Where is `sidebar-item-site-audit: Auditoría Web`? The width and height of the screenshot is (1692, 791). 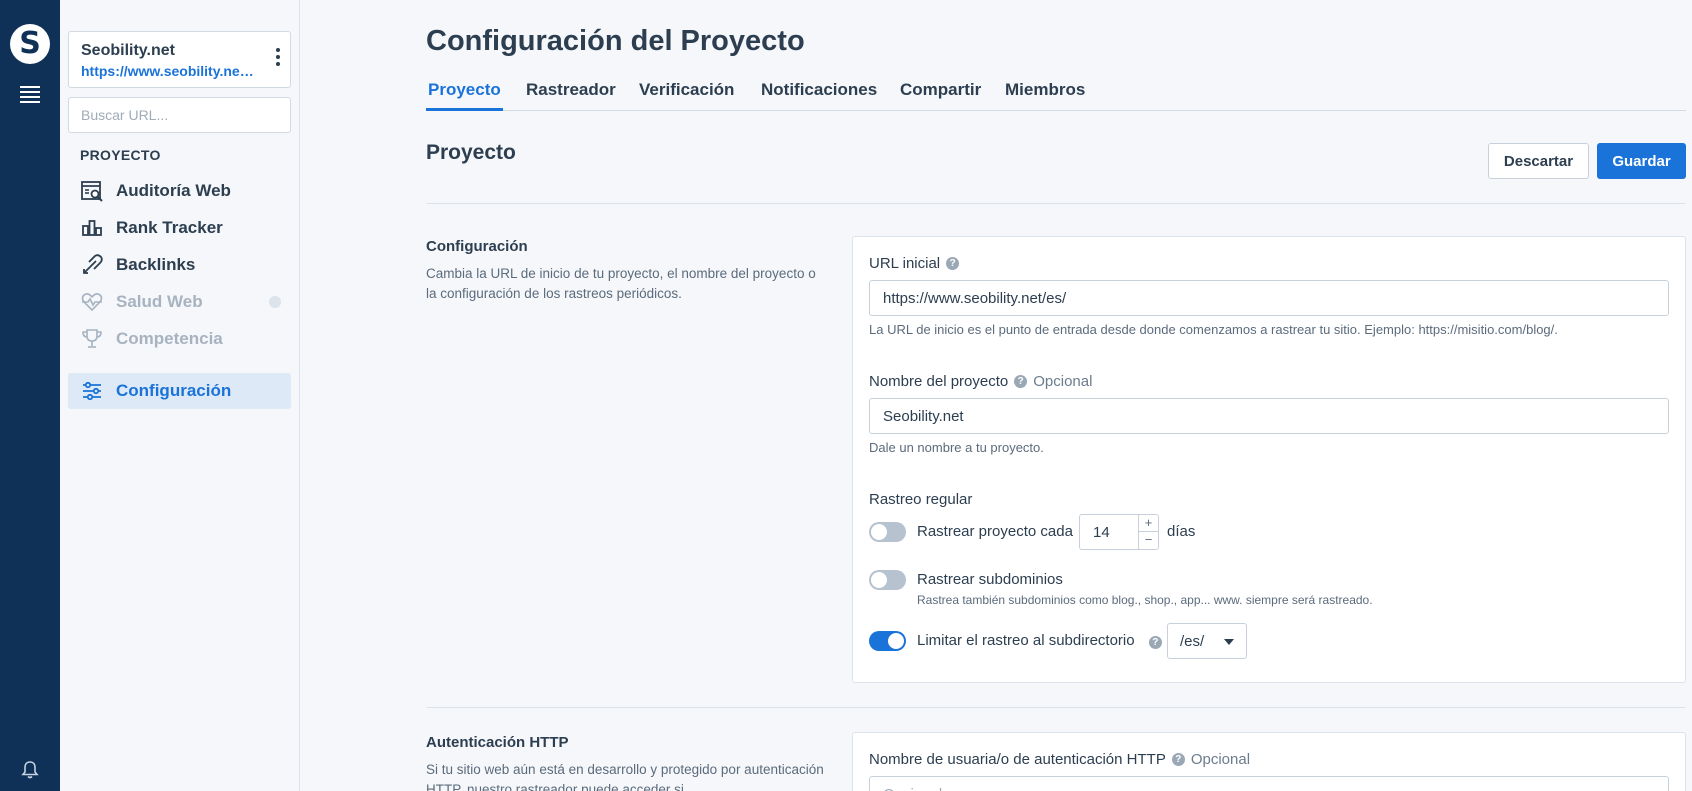
sidebar-item-site-audit: Auditoría Web is located at coordinates (179, 191).